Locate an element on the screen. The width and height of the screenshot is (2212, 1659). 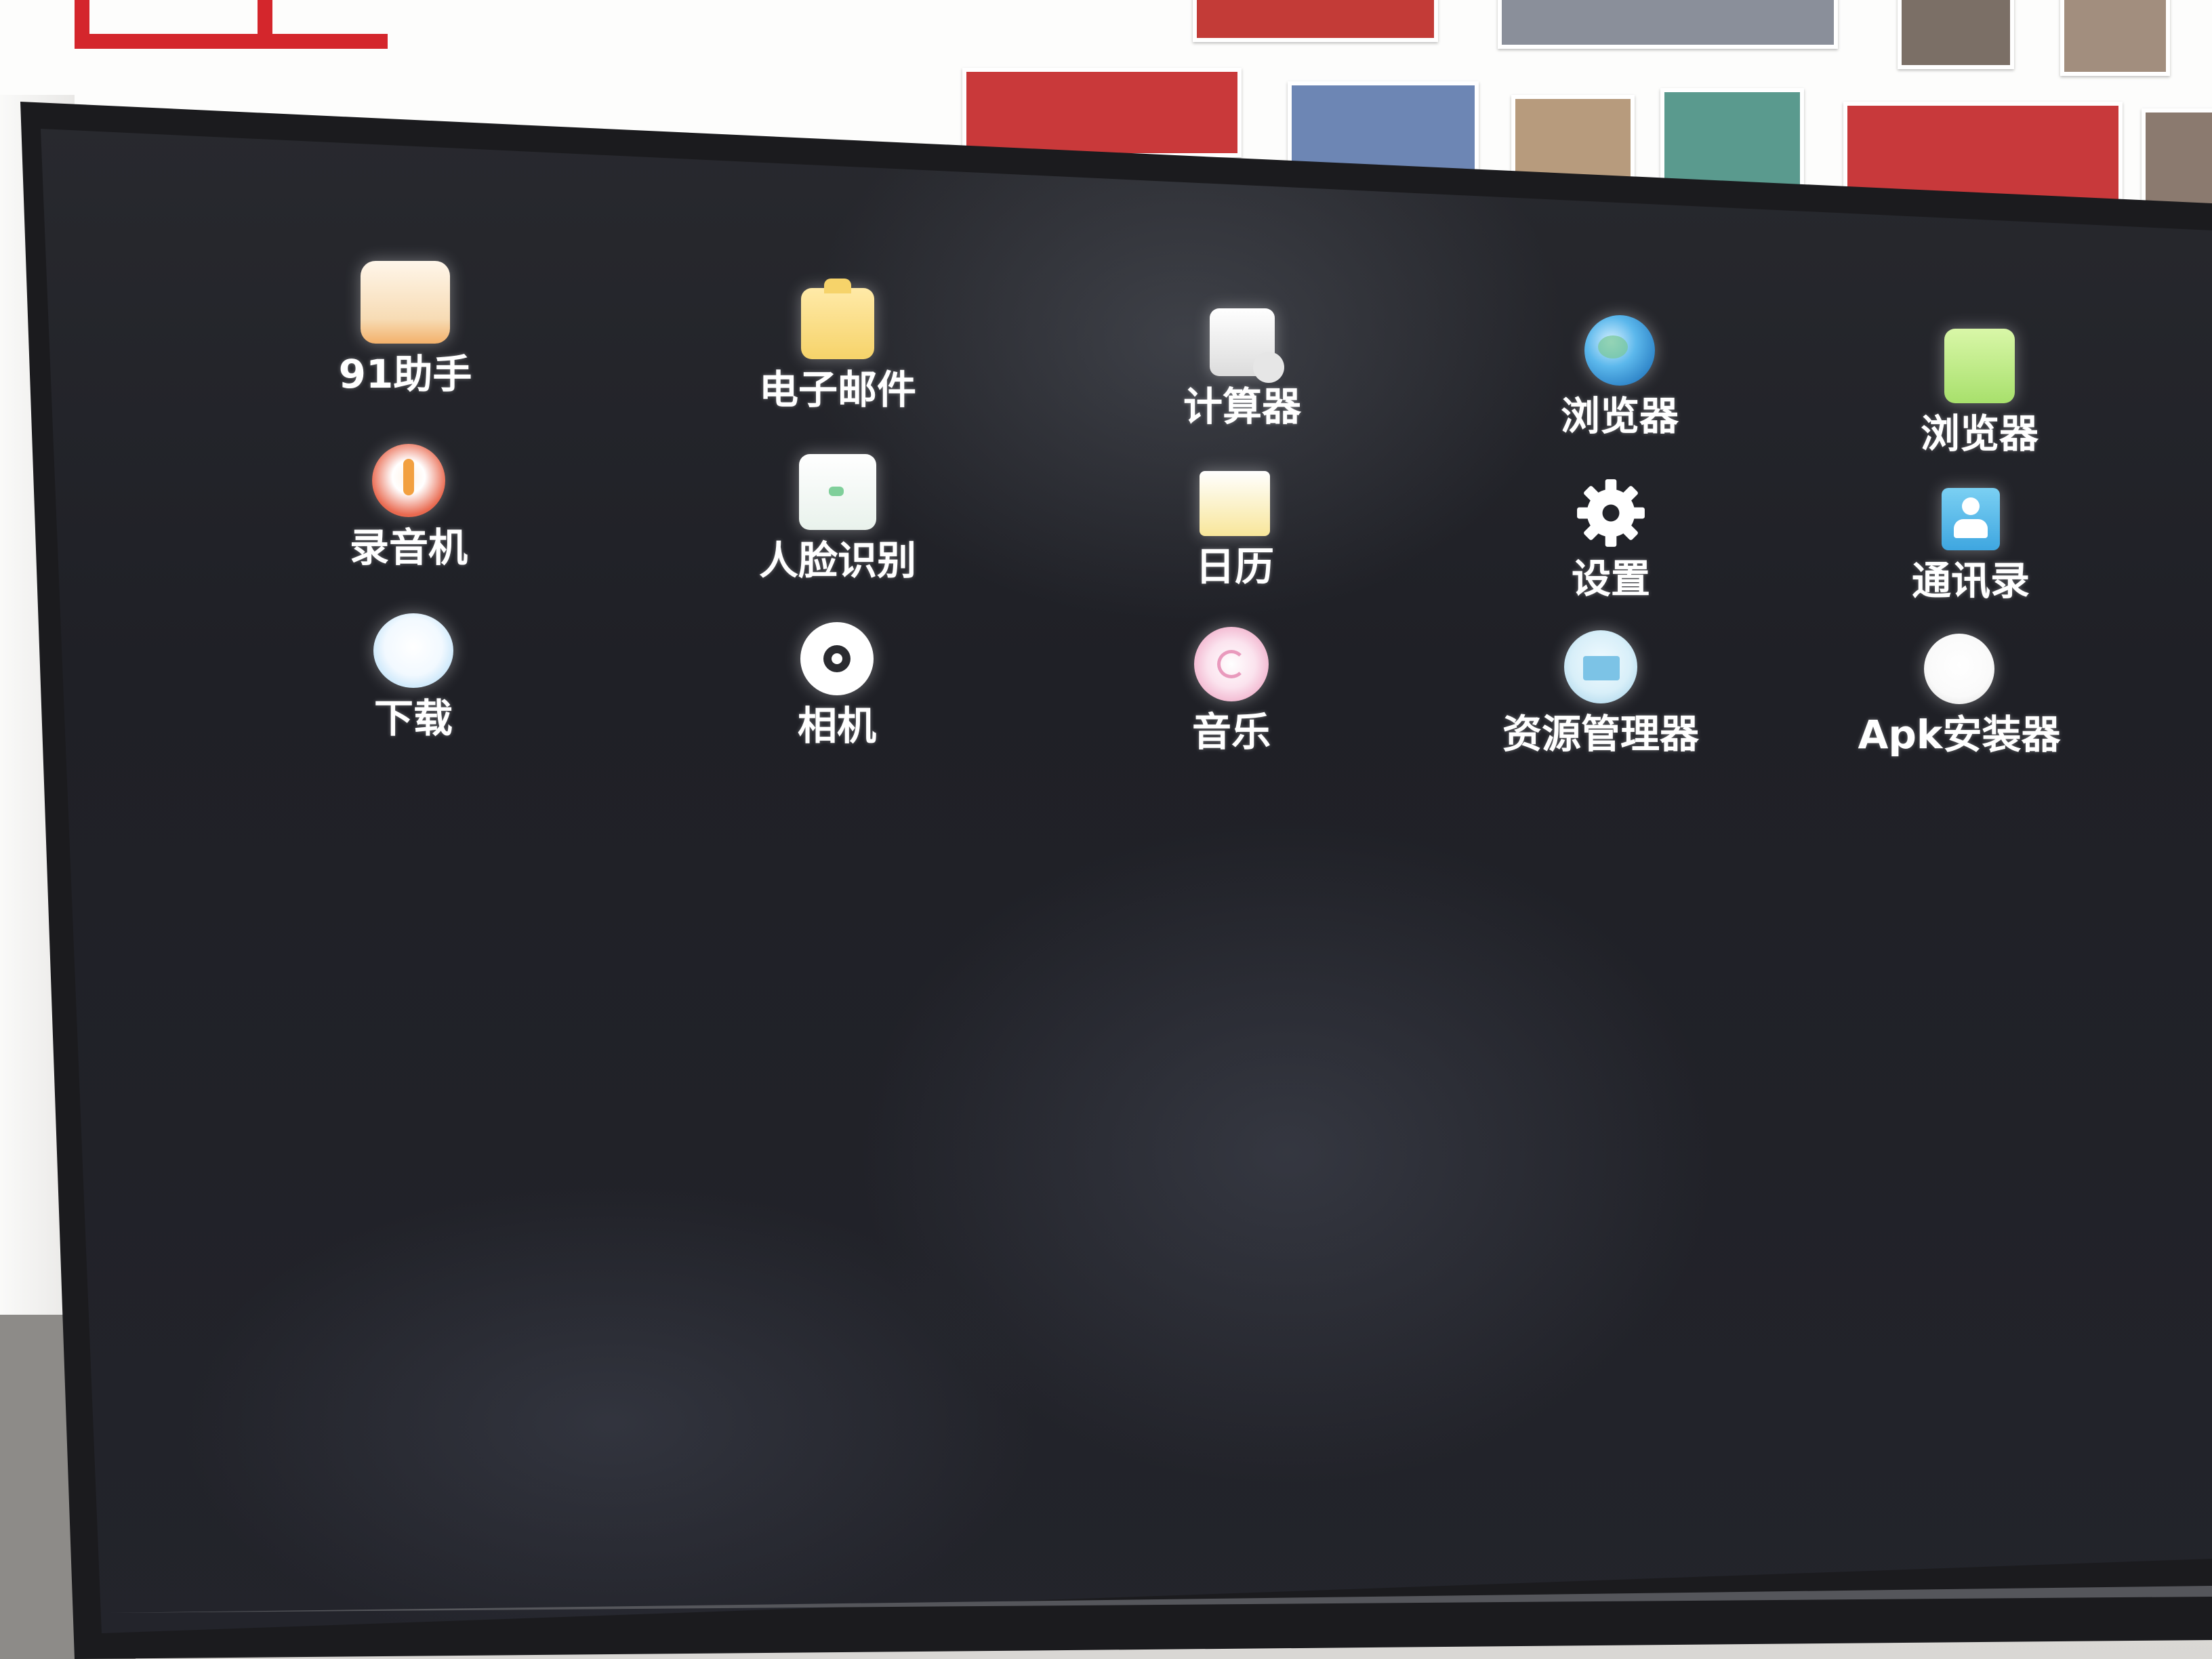
app-calculator: 计算器 is located at coordinates (1242, 369).